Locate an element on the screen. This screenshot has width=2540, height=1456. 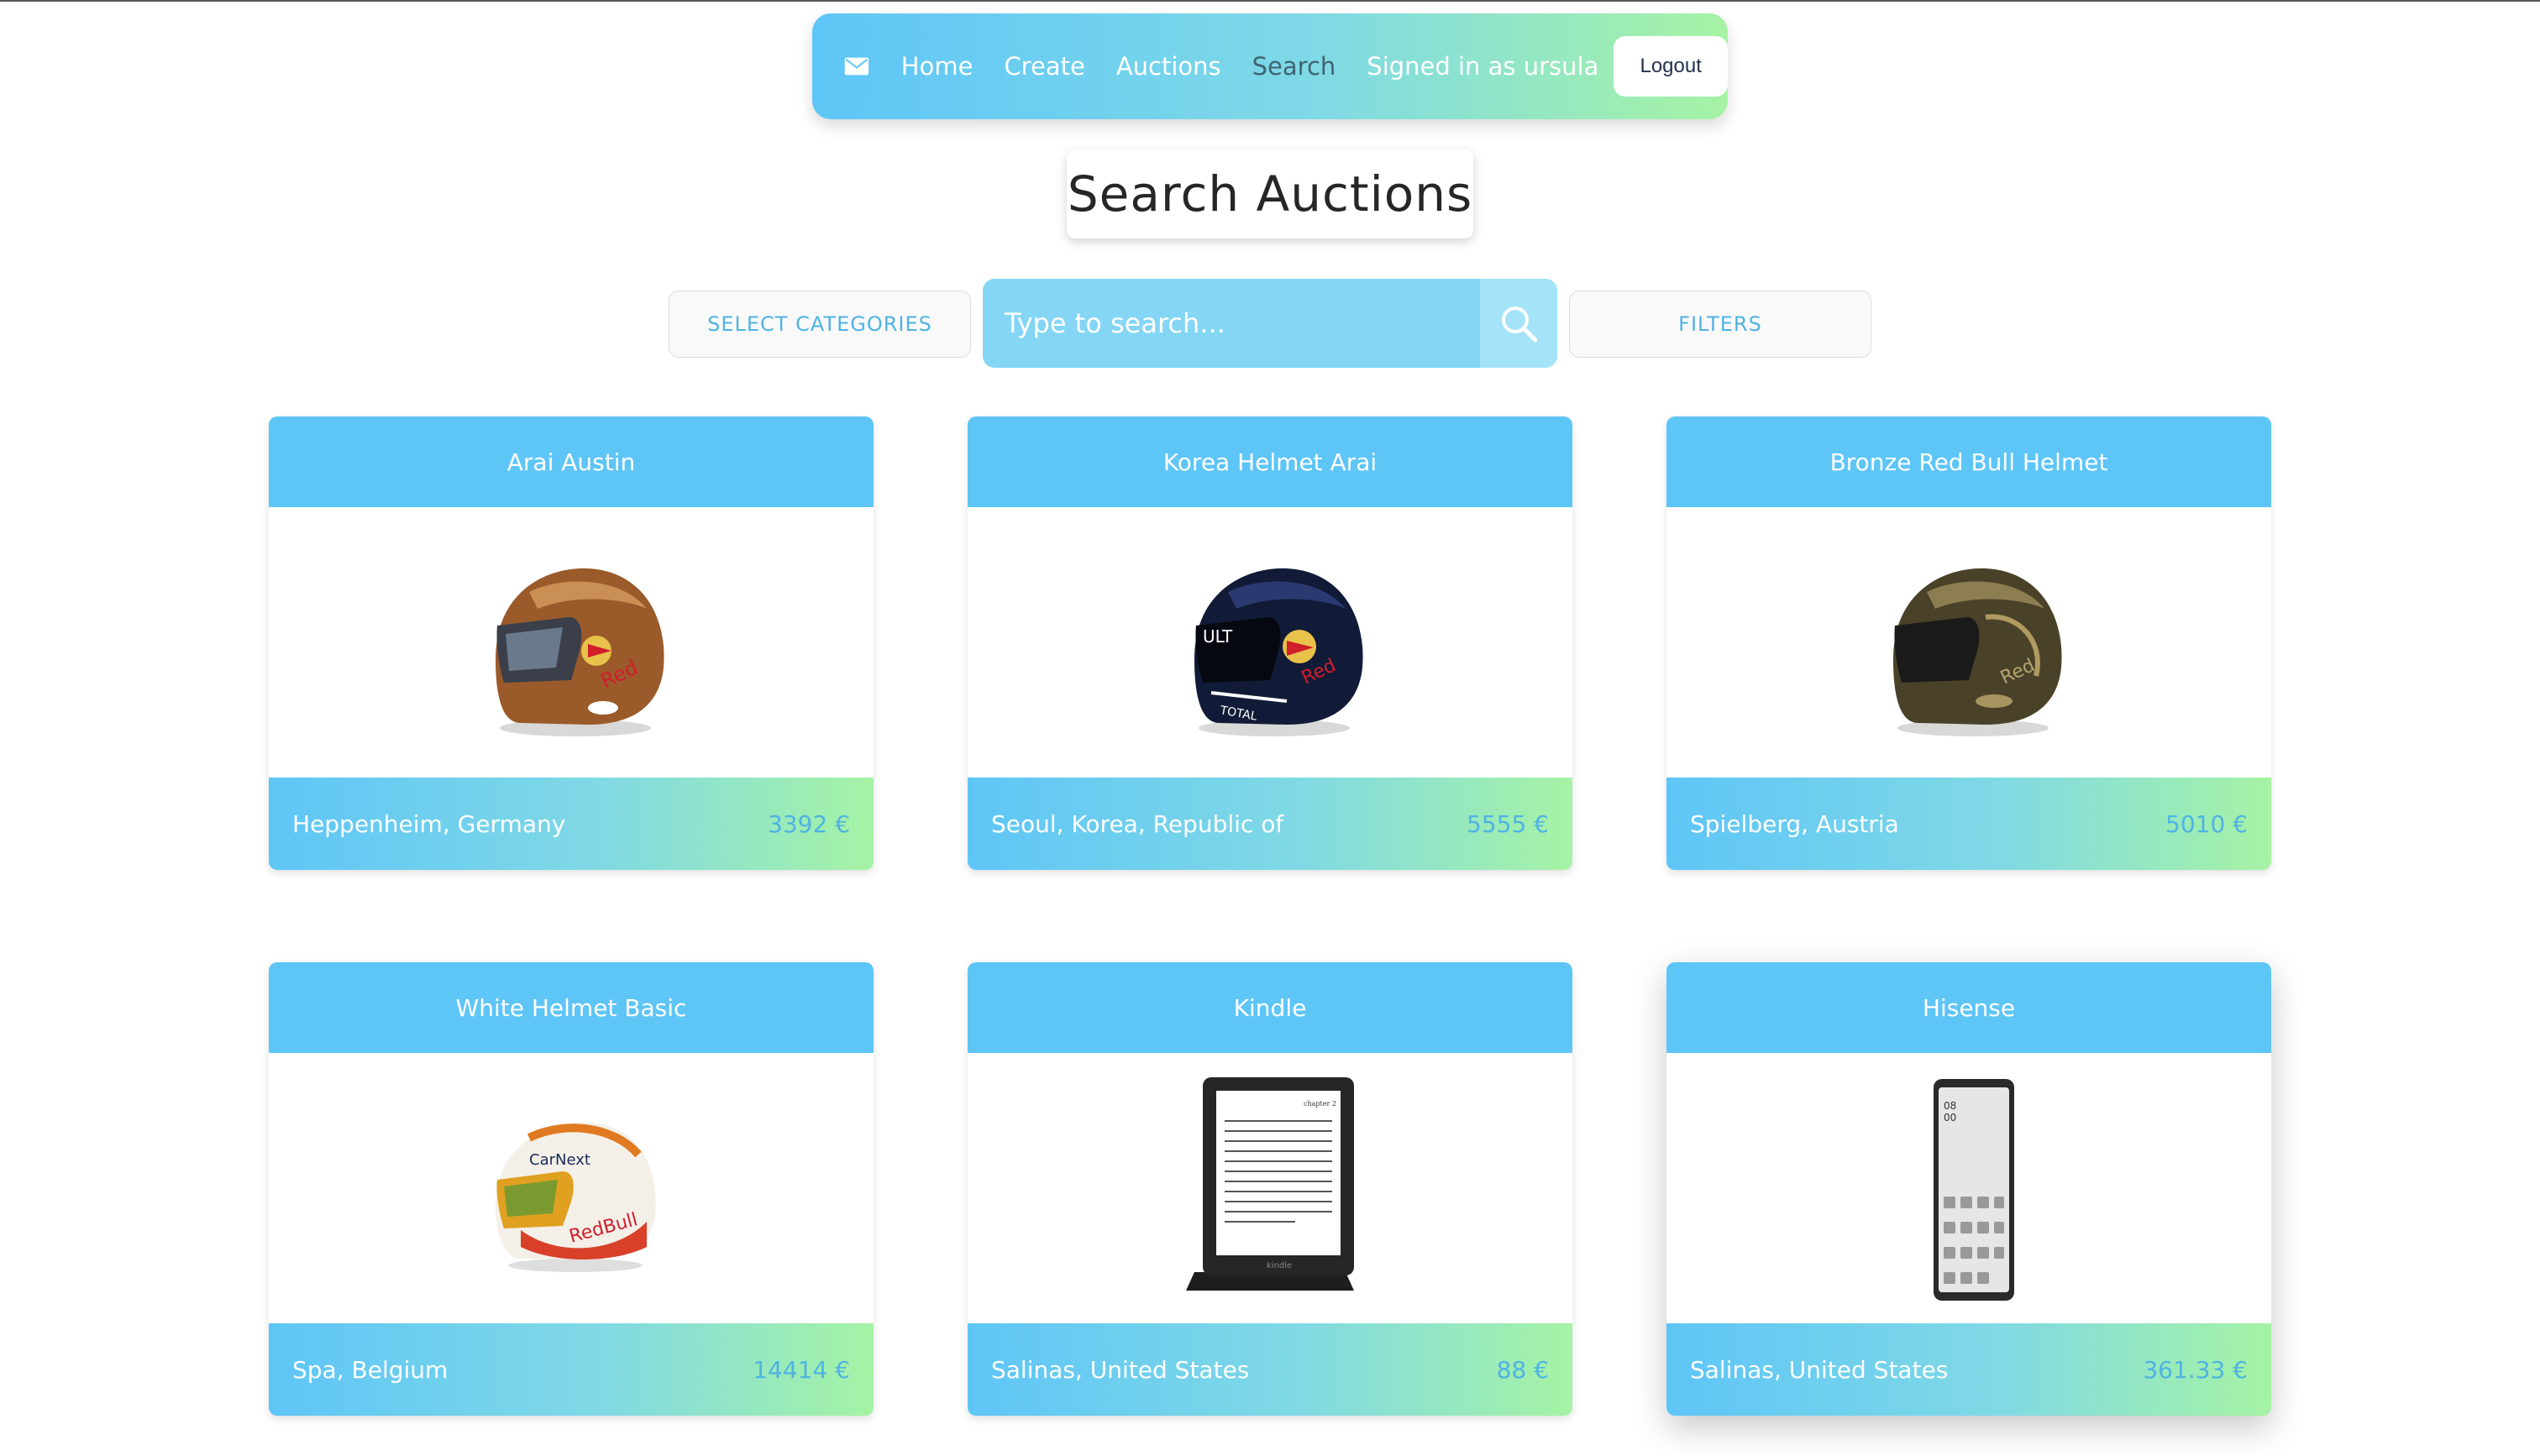
page-title-box: Search Auctions is located at coordinates (1270, 193).